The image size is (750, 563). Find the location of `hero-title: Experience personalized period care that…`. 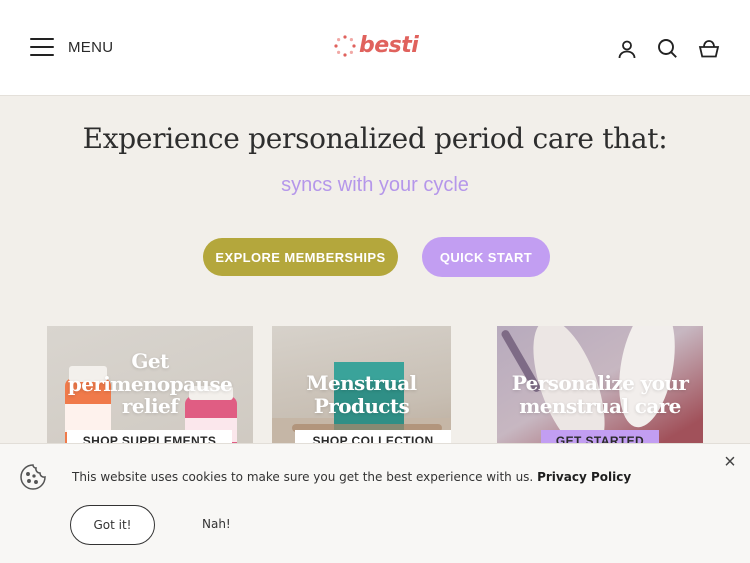

hero-title: Experience personalized period care that… is located at coordinates (375, 138).